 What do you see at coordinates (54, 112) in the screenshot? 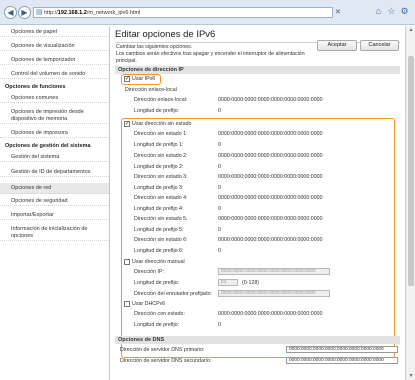
I see `sidebar-item-memory-print: Opciones de impresión desde` at bounding box center [54, 112].